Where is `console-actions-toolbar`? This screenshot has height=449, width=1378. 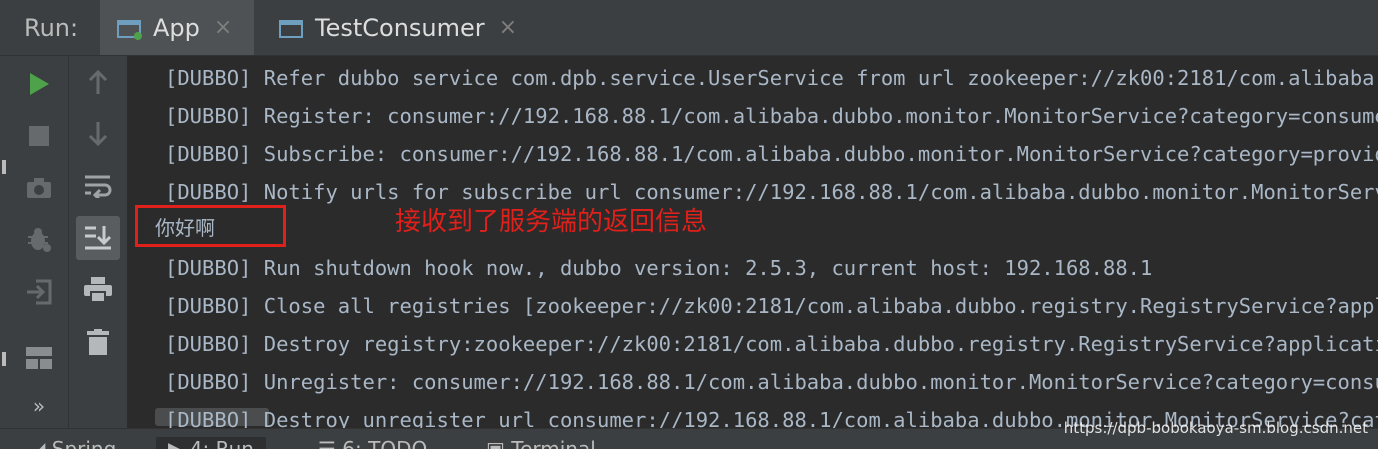
console-actions-toolbar is located at coordinates (97, 242).